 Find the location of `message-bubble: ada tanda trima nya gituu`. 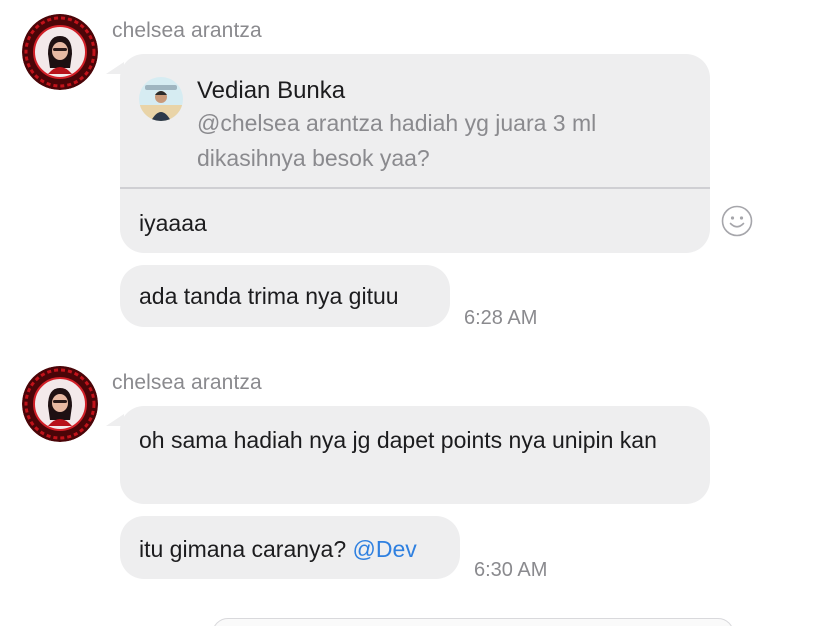

message-bubble: ada tanda trima nya gituu is located at coordinates (285, 296).